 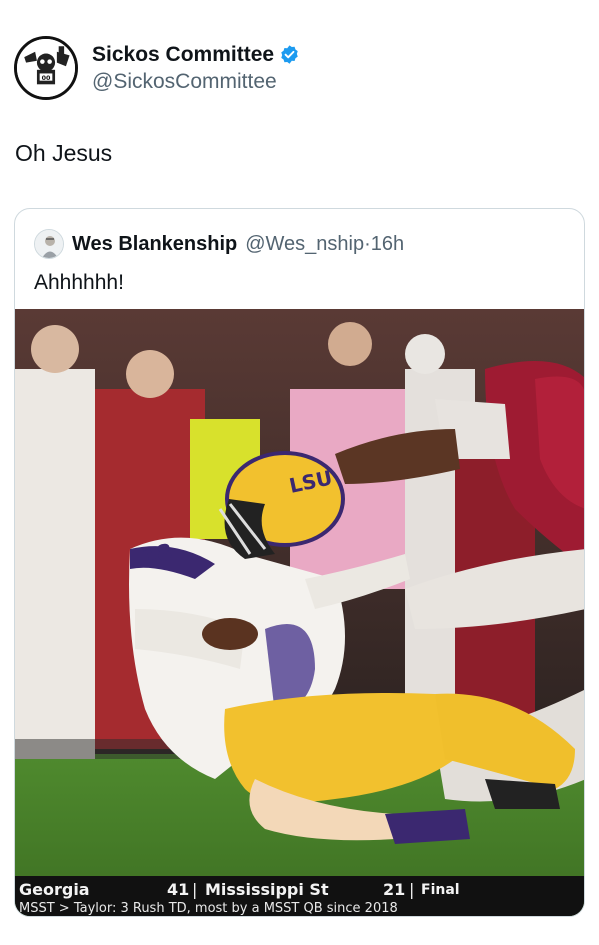 What do you see at coordinates (387, 244) in the screenshot?
I see `quoted-time: 16h` at bounding box center [387, 244].